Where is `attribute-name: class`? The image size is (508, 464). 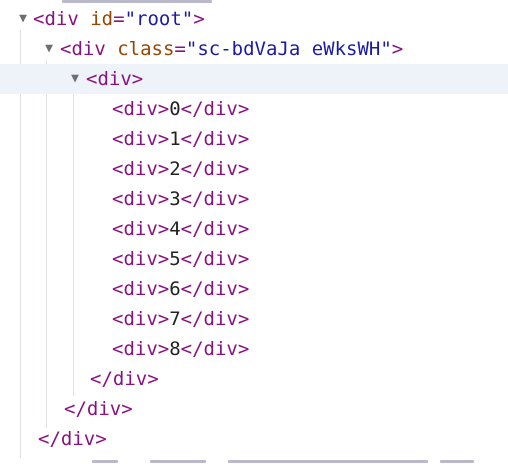 attribute-name: class is located at coordinates (146, 49).